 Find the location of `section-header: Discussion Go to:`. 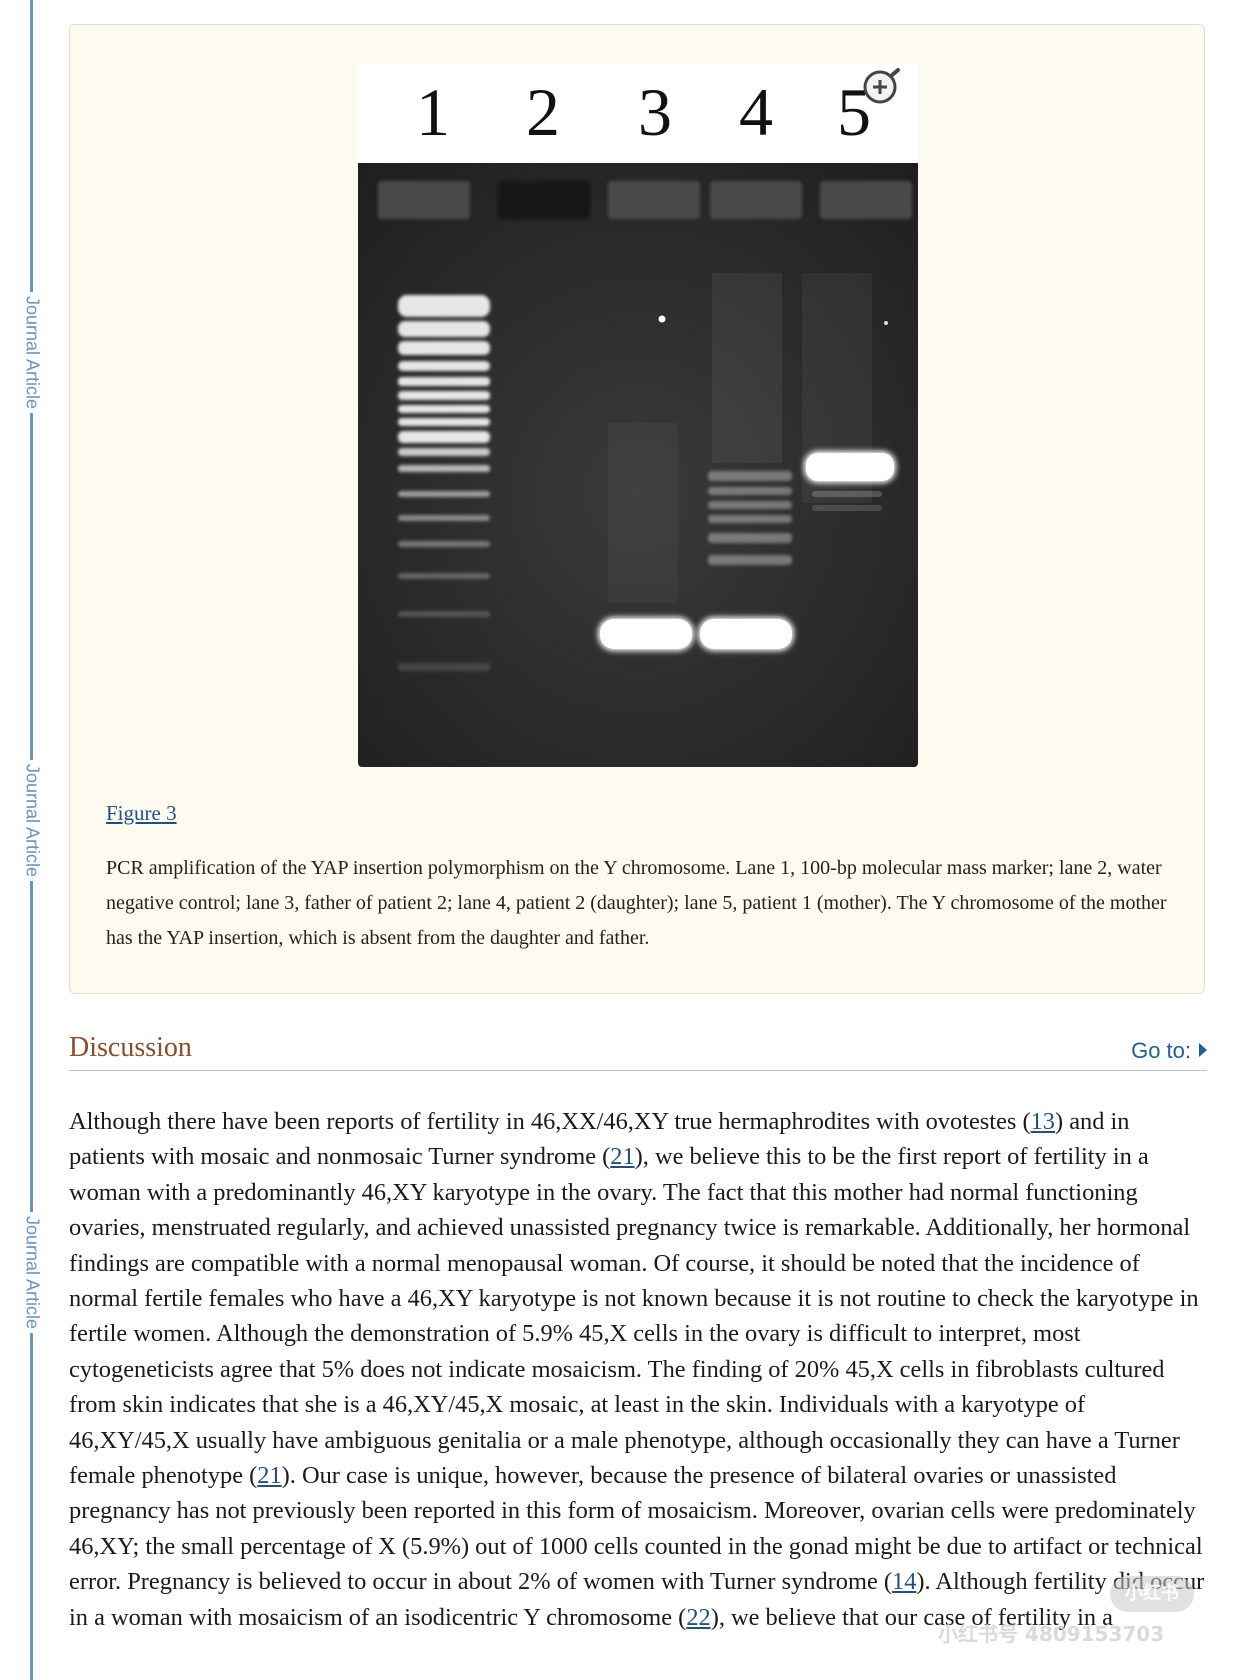

section-header: Discussion Go to: is located at coordinates (638, 1048).